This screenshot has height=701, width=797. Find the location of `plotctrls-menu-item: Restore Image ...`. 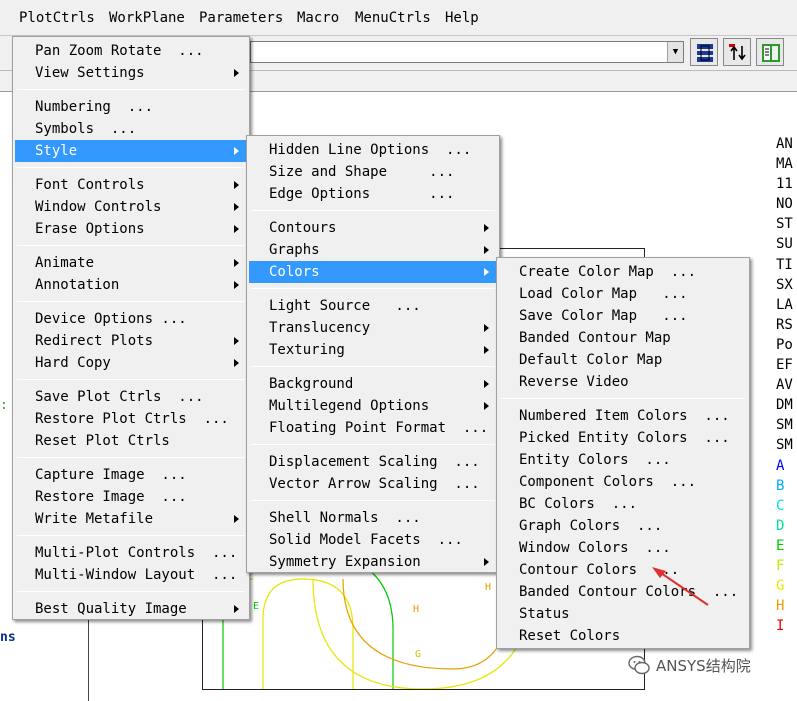

plotctrls-menu-item: Restore Image ... is located at coordinates (131, 497).